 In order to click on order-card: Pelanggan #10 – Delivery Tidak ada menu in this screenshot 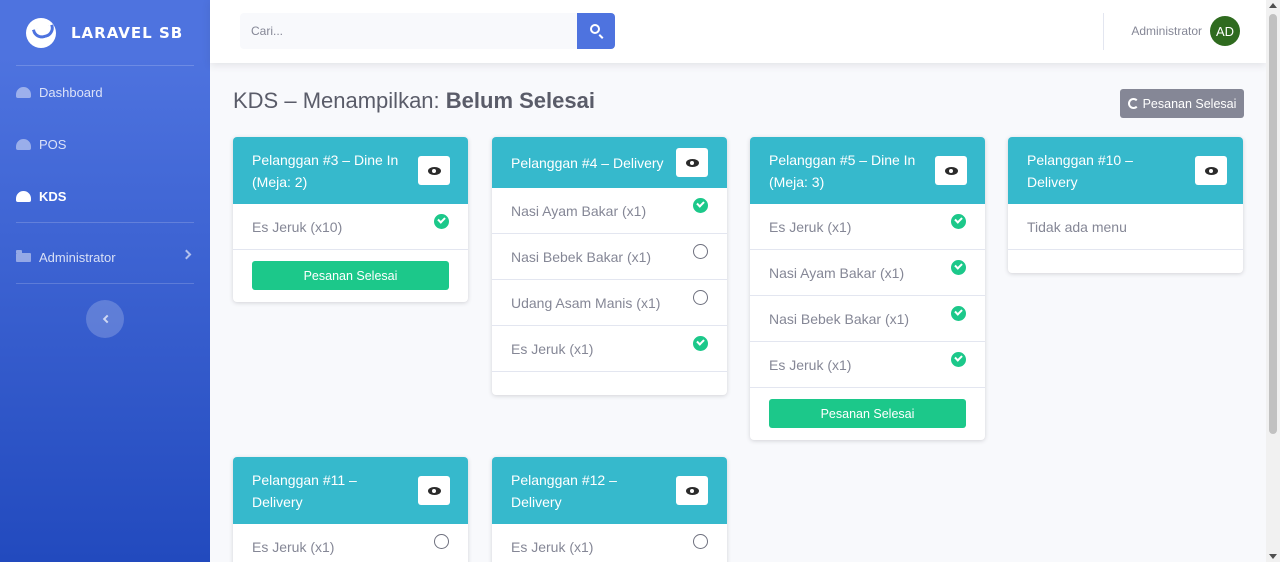, I will do `click(1125, 205)`.